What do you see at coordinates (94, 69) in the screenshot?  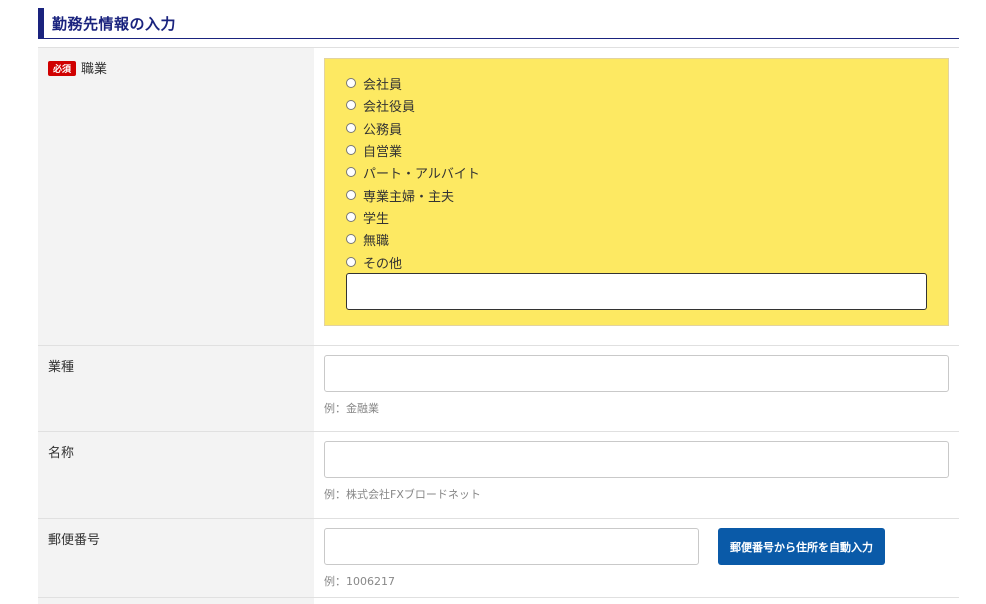 I see `occupation-label-text: 職業` at bounding box center [94, 69].